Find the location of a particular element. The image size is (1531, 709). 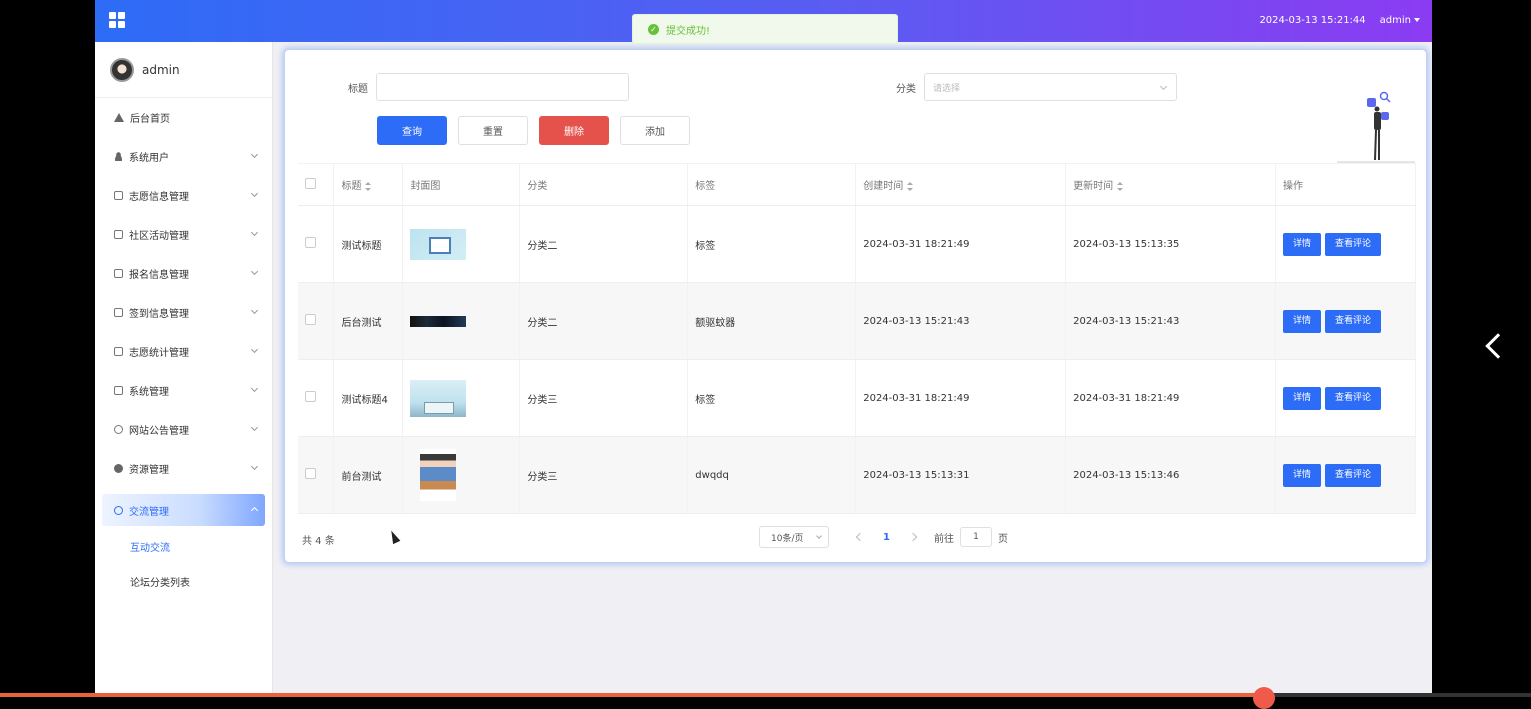

cell-title: 测试标题 is located at coordinates (368, 244).